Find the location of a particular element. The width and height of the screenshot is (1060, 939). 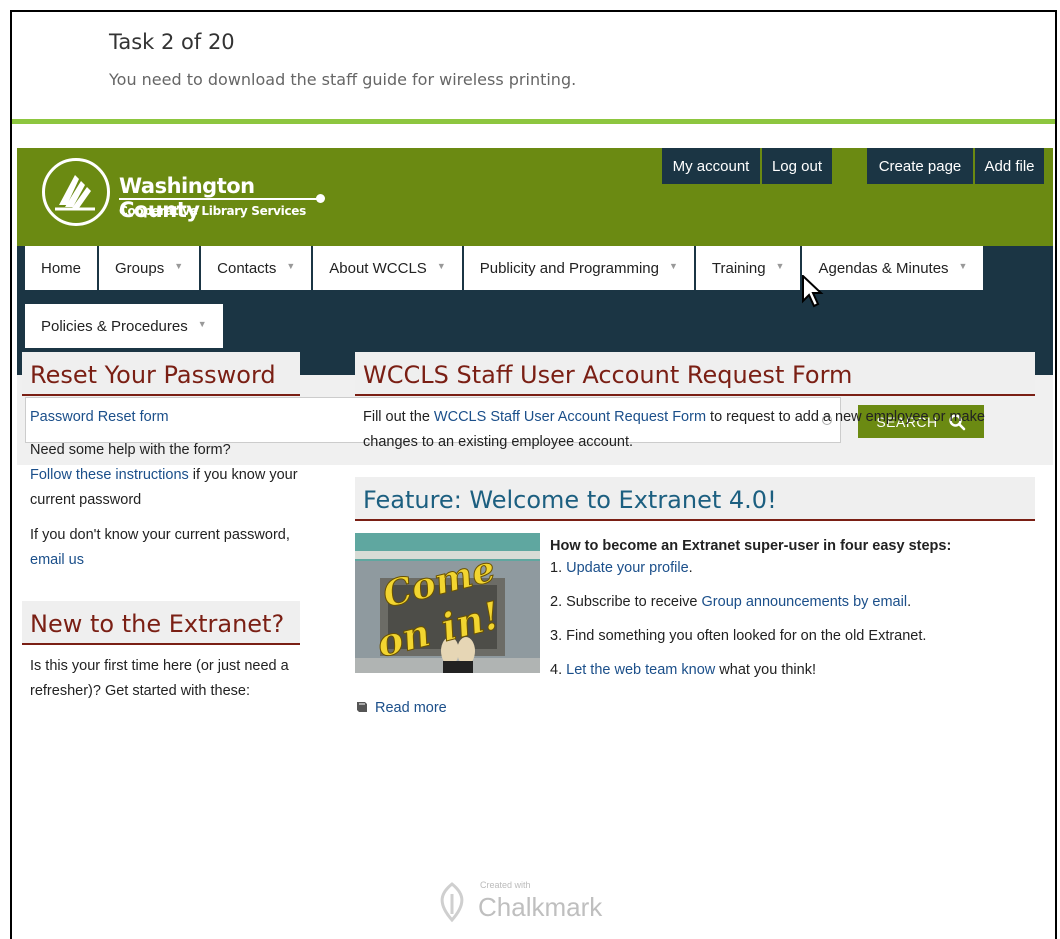

update-profile-link: Update your profile is located at coordinates (627, 568).